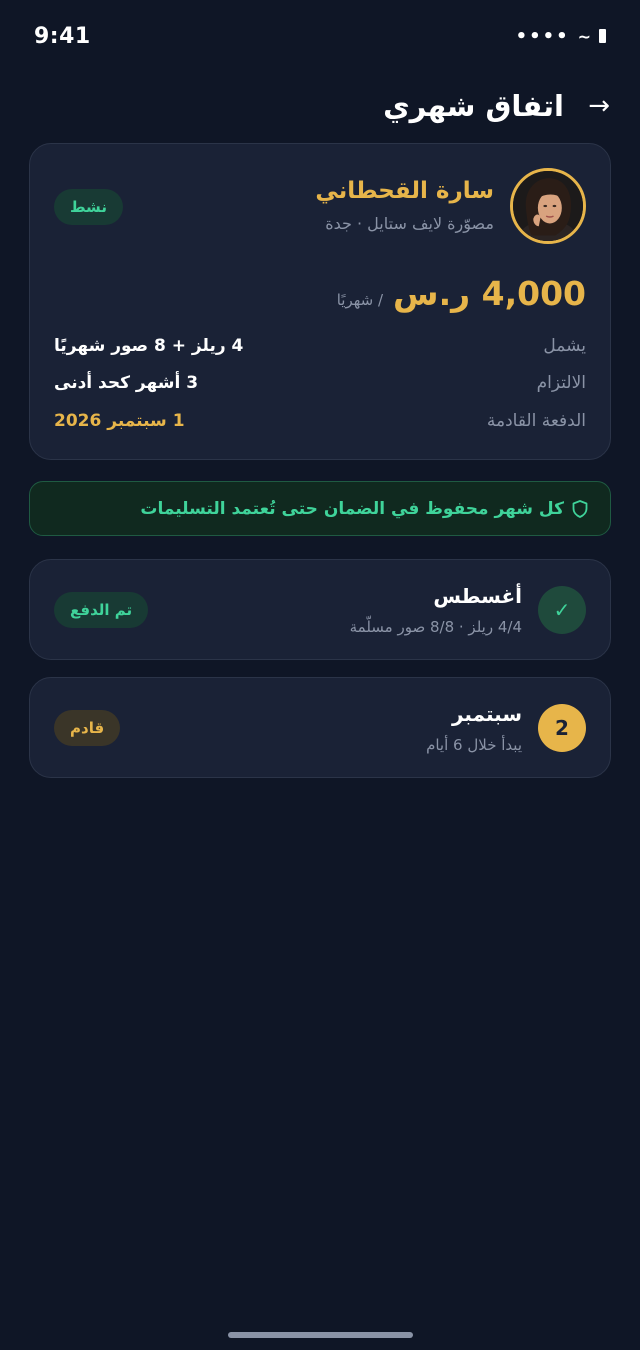 The width and height of the screenshot is (640, 1350). I want to click on status-time: 9:41, so click(62, 36).